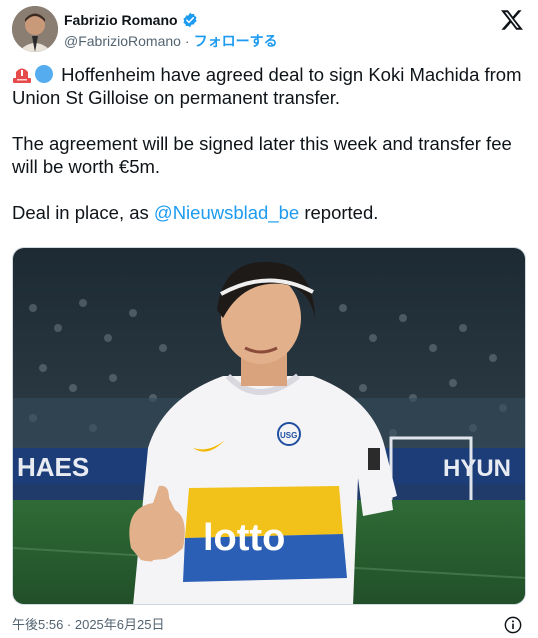 The width and height of the screenshot is (538, 638). Describe the element at coordinates (477, 468) in the screenshot. I see `ad-board-right: HYUN` at that location.